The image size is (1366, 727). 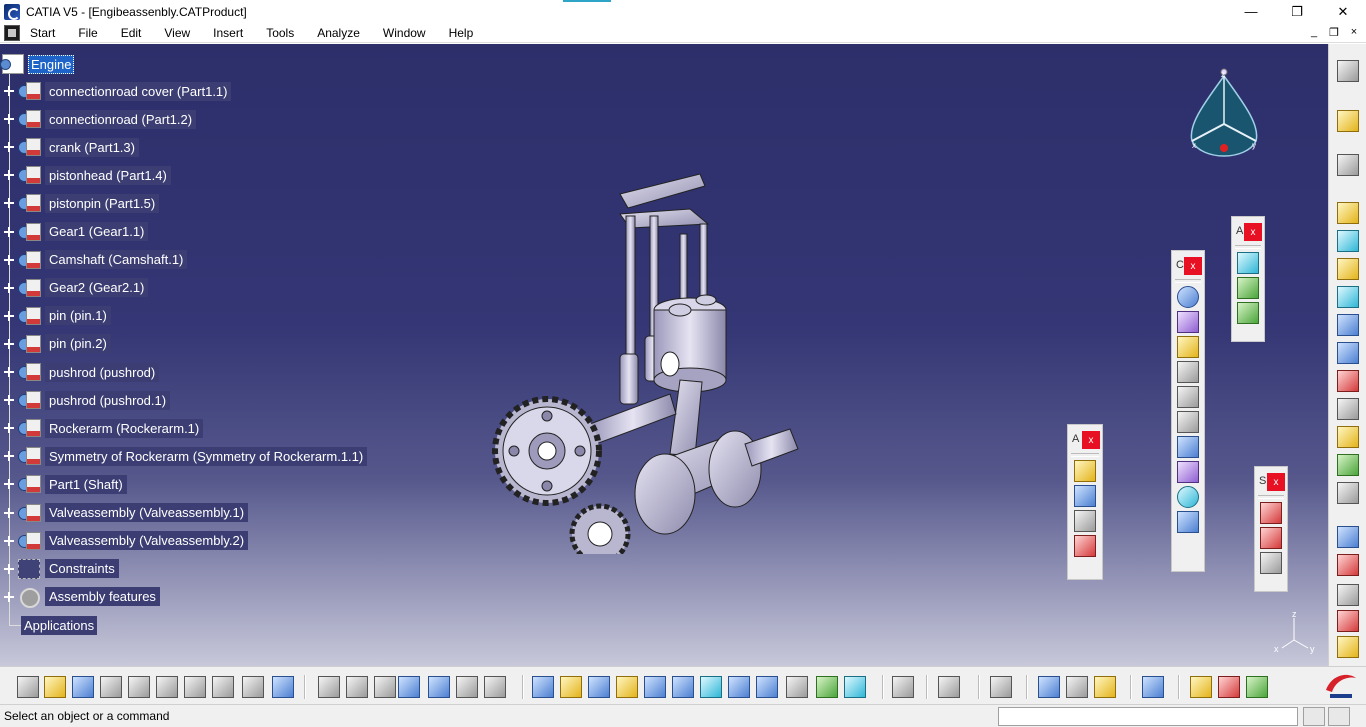 I want to click on floating-toolbar-s: S x, so click(x=1271, y=529).